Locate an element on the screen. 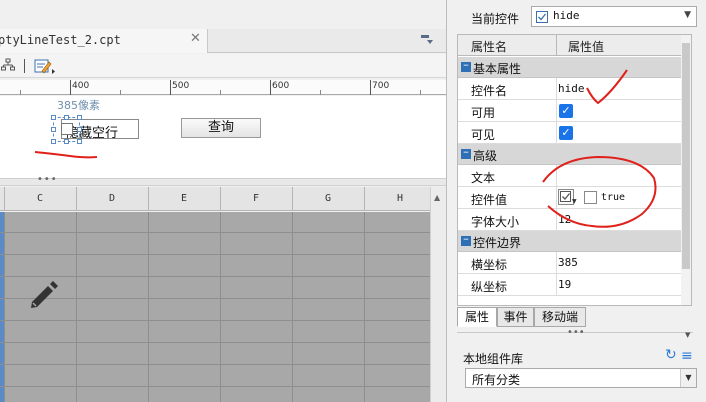  category-basic: − 基本属性 is located at coordinates (574, 67).